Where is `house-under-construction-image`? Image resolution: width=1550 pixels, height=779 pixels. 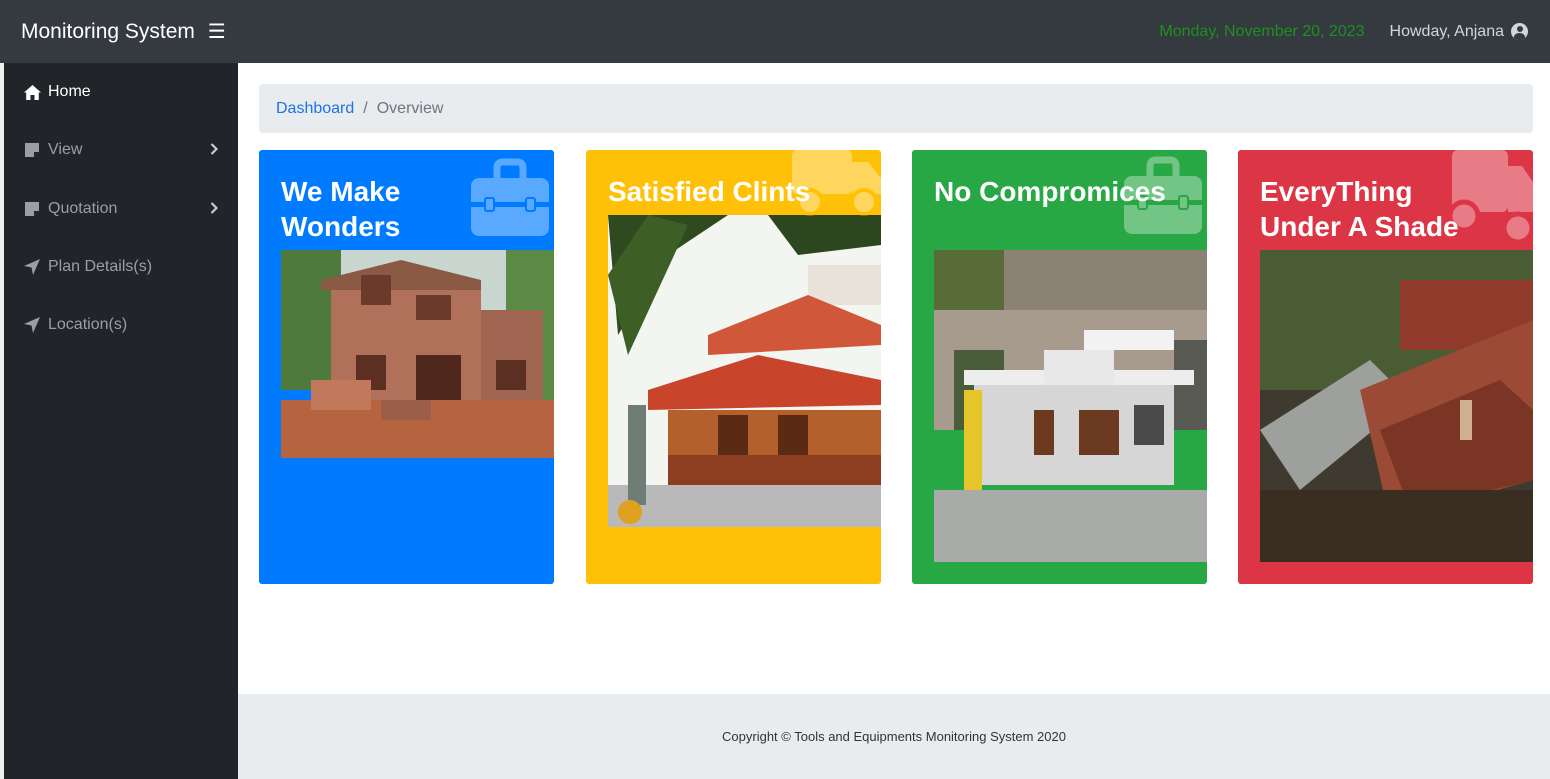
house-under-construction-image is located at coordinates (417, 354).